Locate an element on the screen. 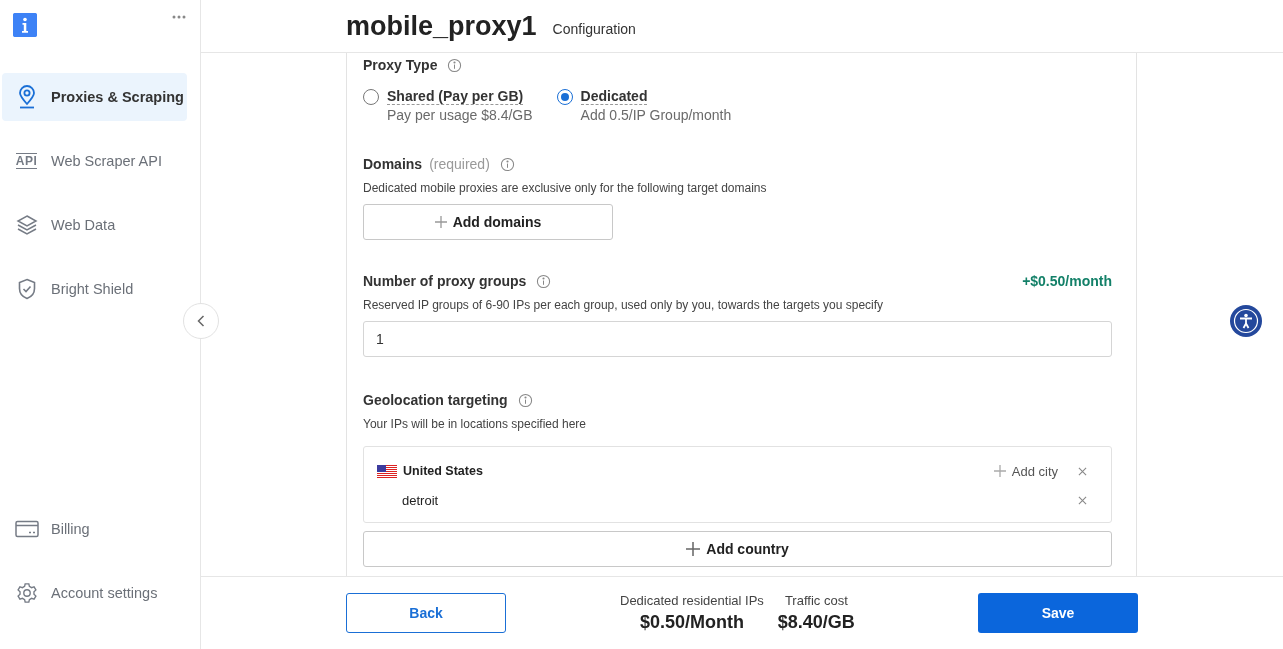 This screenshot has height=649, width=1283. section-label: Number of proxy groups is located at coordinates (445, 281).